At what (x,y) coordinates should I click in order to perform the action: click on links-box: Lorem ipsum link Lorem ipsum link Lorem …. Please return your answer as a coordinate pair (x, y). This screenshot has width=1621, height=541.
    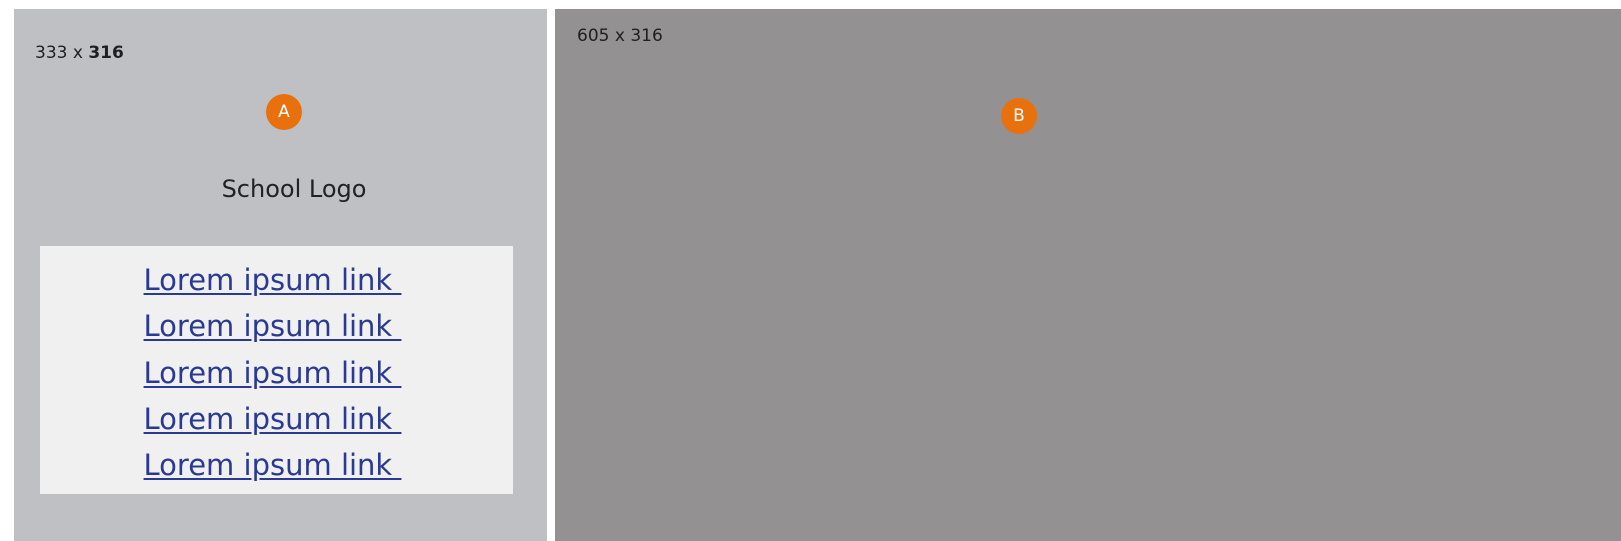
    Looking at the image, I should click on (276, 370).